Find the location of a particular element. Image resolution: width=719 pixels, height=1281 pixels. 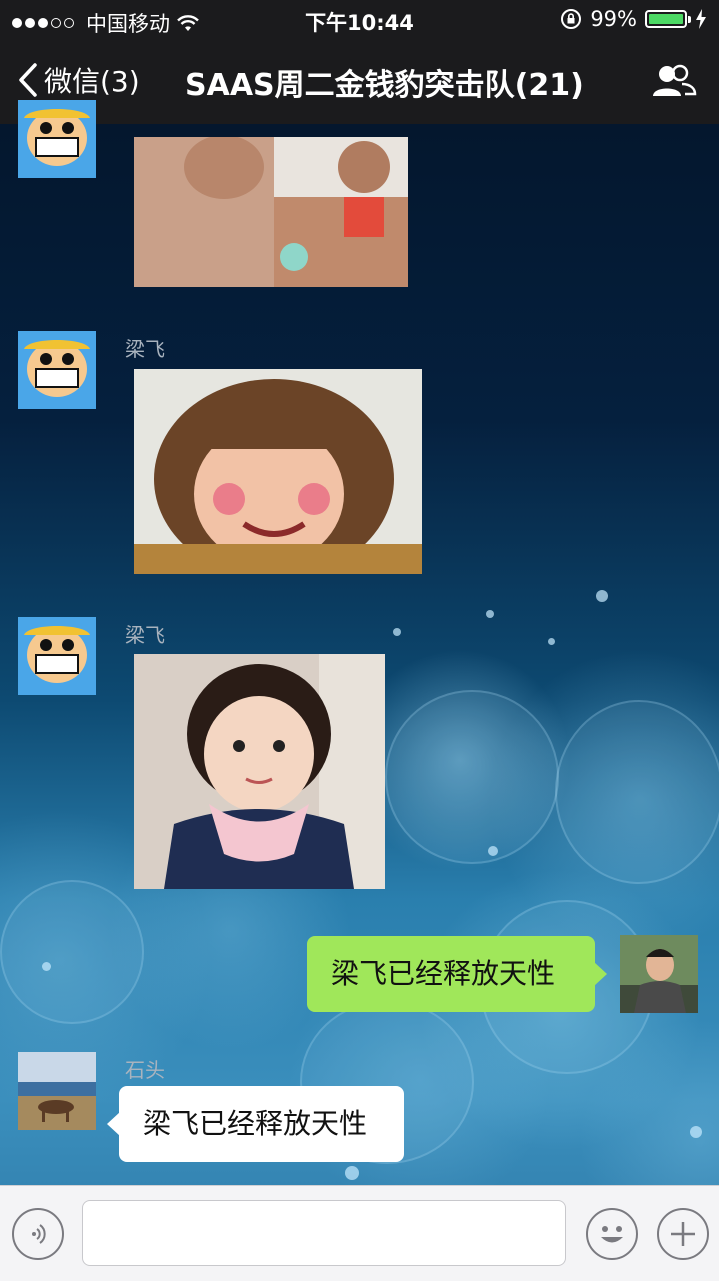

message-input is located at coordinates (324, 1233).